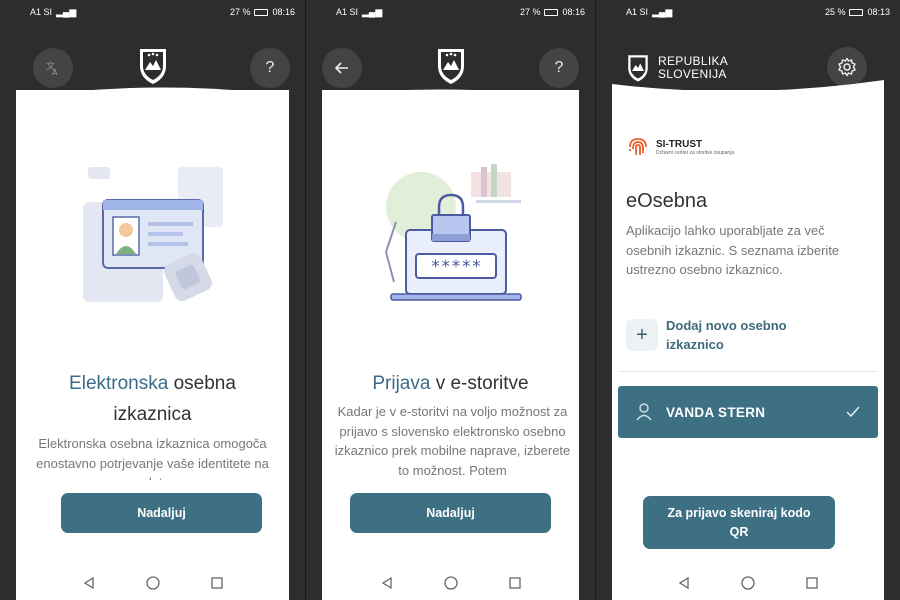 The height and width of the screenshot is (600, 900). What do you see at coordinates (642, 335) in the screenshot?
I see `plus-icon: +` at bounding box center [642, 335].